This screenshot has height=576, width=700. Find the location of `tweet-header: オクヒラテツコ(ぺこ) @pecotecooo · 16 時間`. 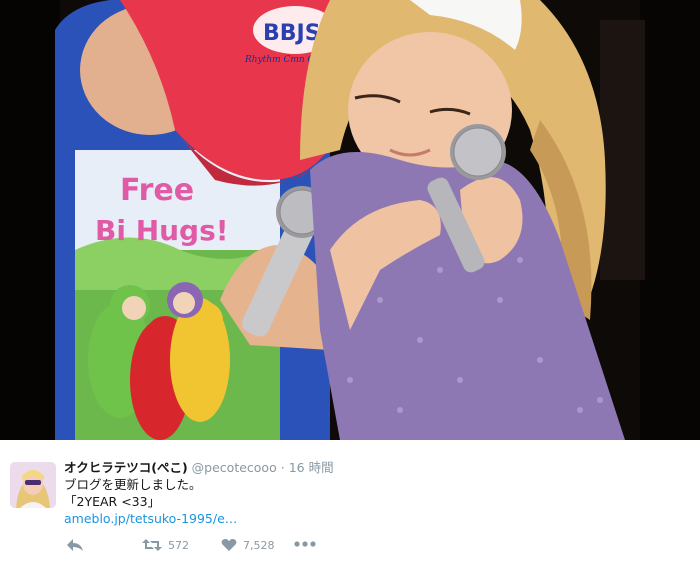

tweet-header: オクヒラテツコ(ぺこ) @pecotecooo · 16 時間 is located at coordinates (376, 468).